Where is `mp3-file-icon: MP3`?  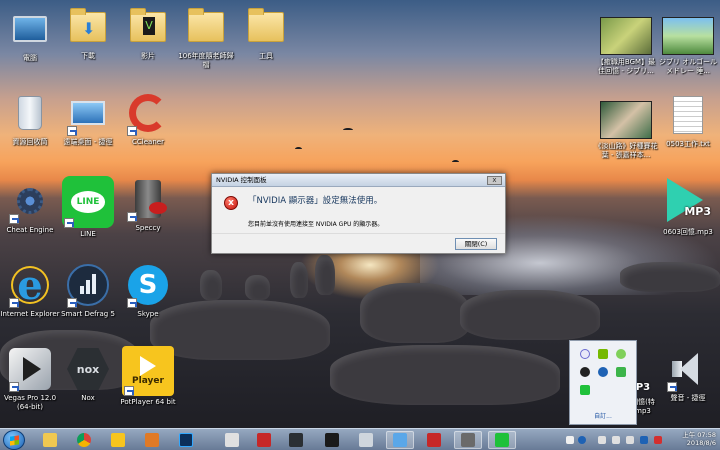
mp3-file-icon: MP3 is located at coordinates (688, 201).